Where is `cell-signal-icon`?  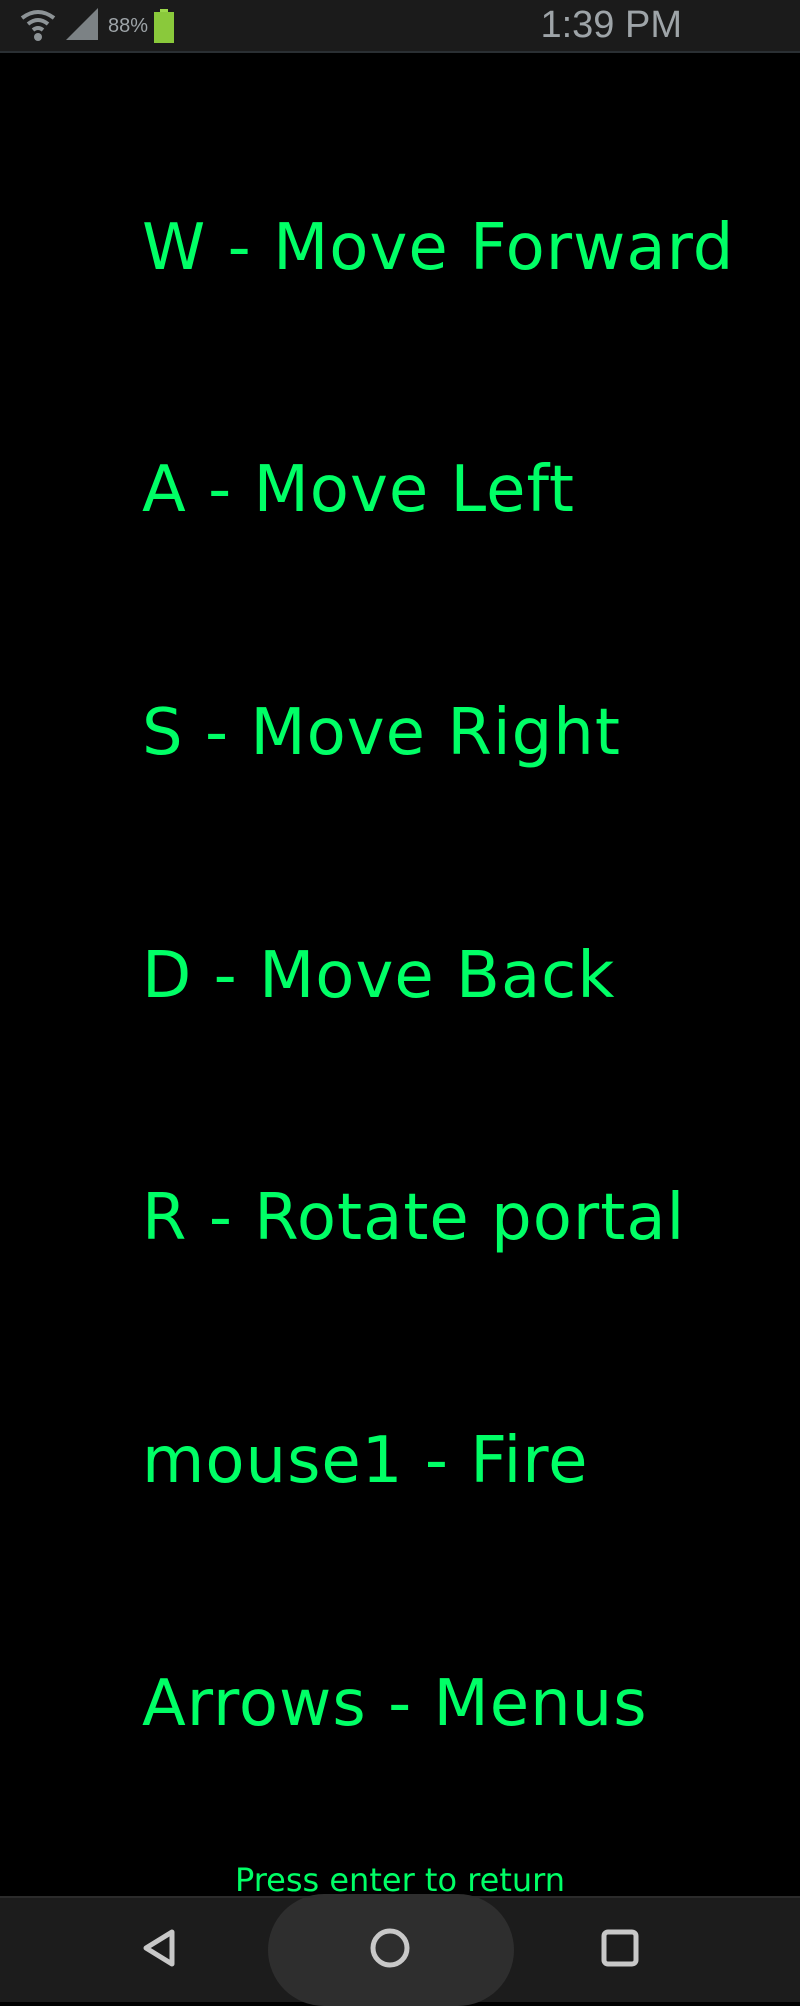
cell-signal-icon is located at coordinates (82, 26).